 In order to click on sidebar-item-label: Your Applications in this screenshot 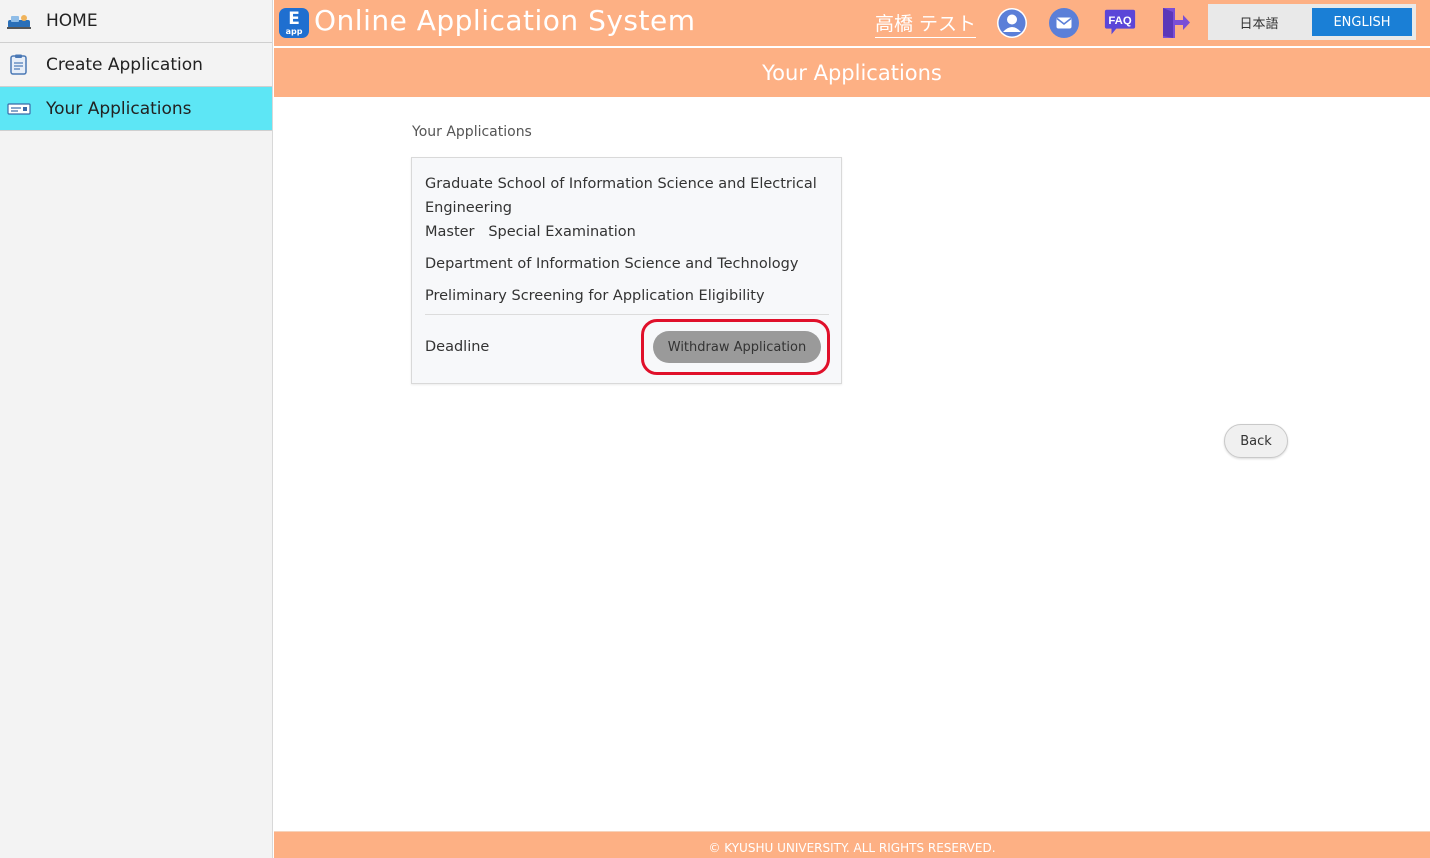, I will do `click(119, 108)`.